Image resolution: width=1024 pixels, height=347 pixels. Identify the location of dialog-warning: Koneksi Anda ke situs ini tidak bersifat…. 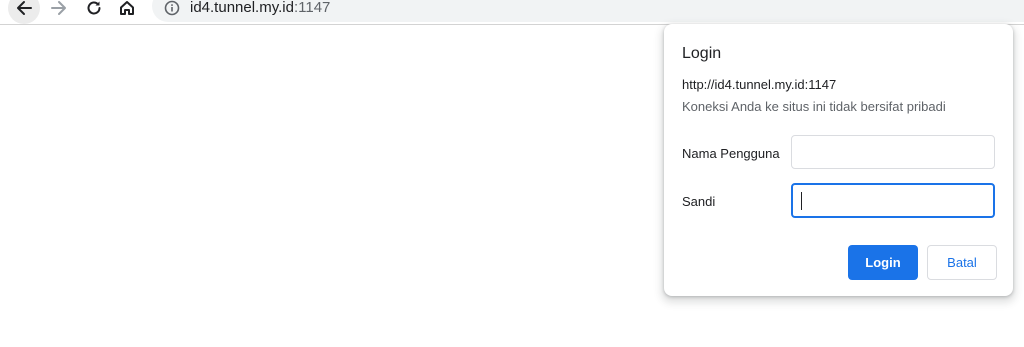
(814, 106).